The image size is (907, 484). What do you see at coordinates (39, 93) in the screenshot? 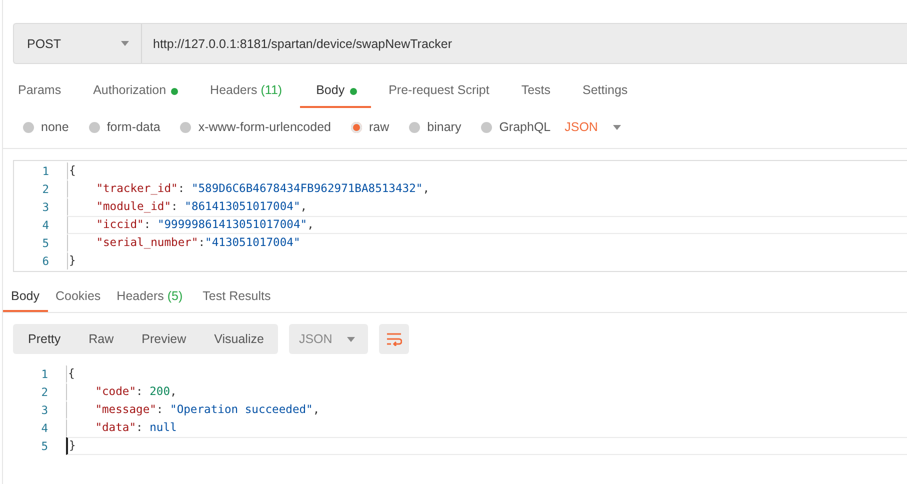
I see `tab: Params` at bounding box center [39, 93].